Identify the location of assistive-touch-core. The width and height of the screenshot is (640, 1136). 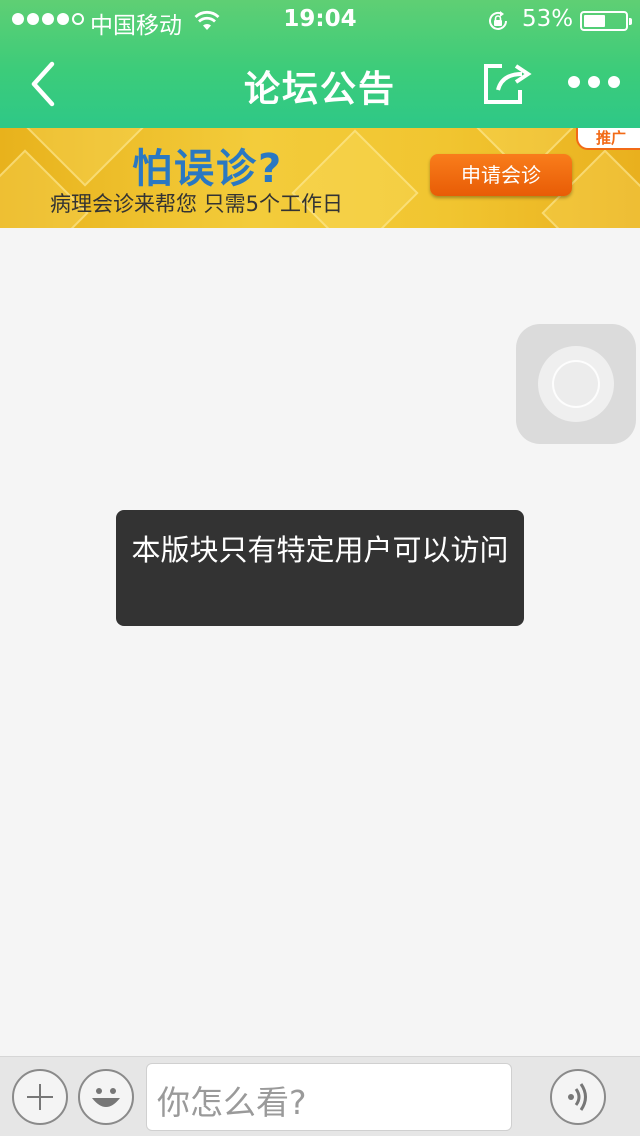
(576, 384).